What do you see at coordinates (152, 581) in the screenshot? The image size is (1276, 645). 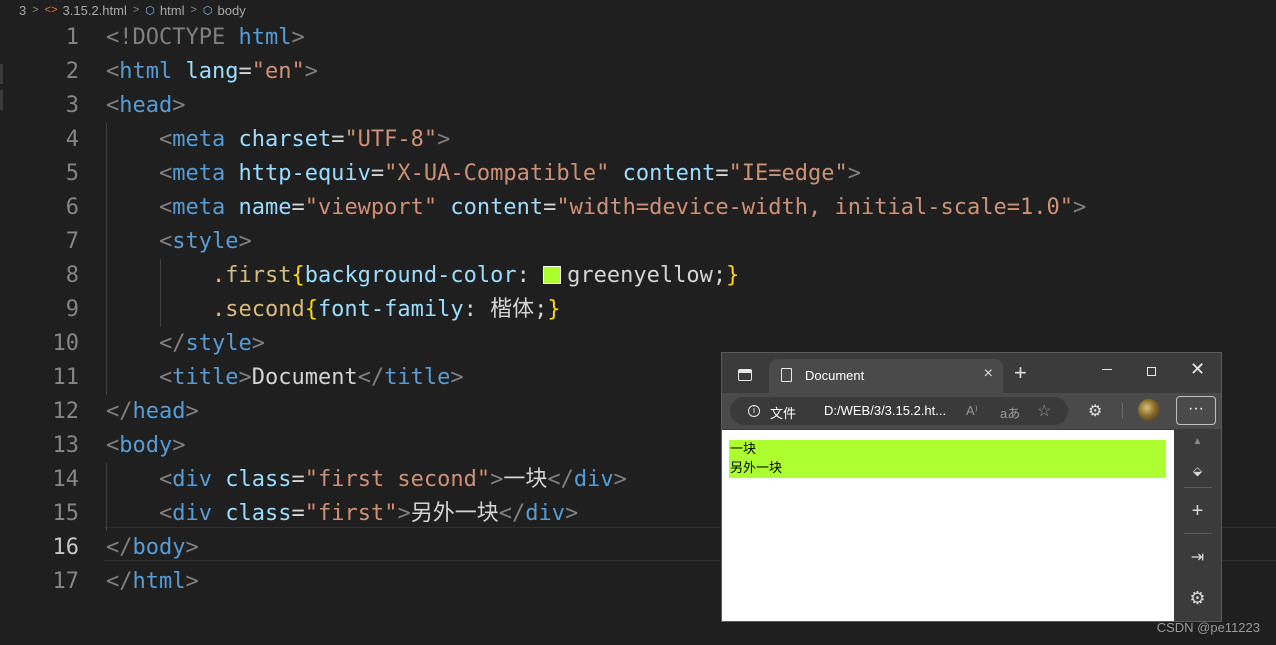 I see `code-text: </html>` at bounding box center [152, 581].